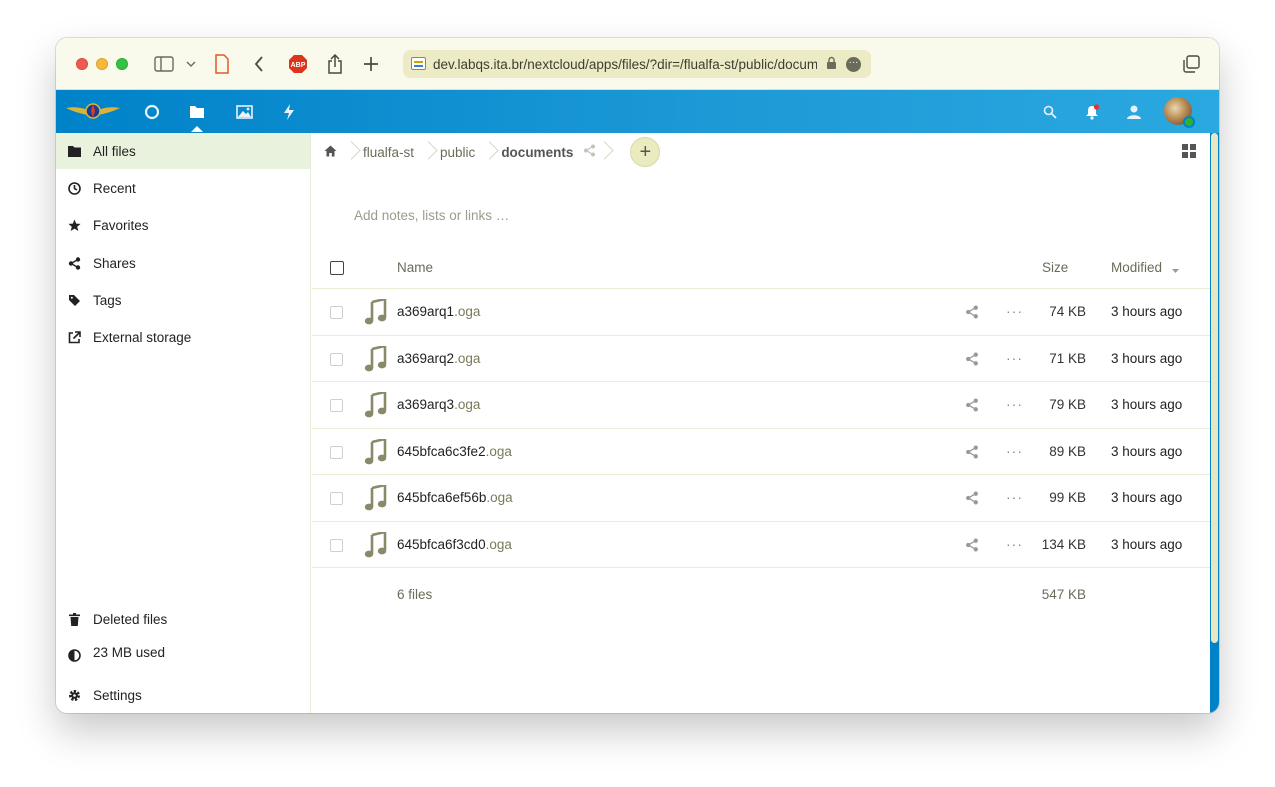 The width and height of the screenshot is (1275, 787). I want to click on back-icon, so click(259, 64).